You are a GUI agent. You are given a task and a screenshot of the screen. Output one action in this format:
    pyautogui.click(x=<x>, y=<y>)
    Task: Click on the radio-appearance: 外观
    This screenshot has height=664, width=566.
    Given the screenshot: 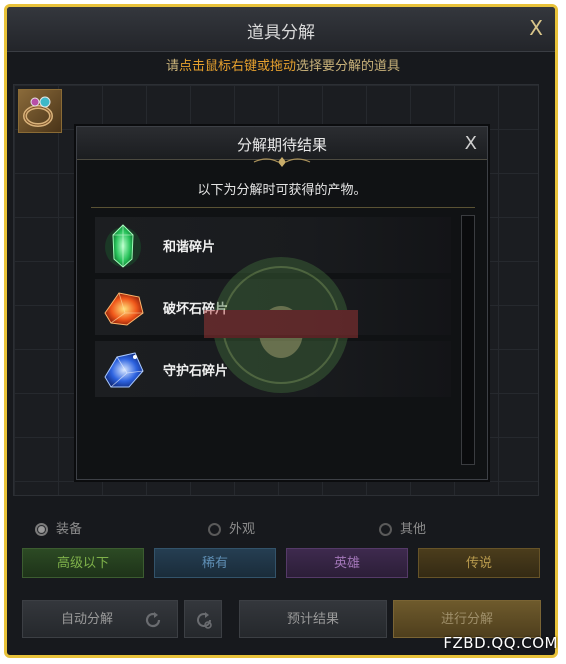 What is the action you would take?
    pyautogui.click(x=231, y=527)
    